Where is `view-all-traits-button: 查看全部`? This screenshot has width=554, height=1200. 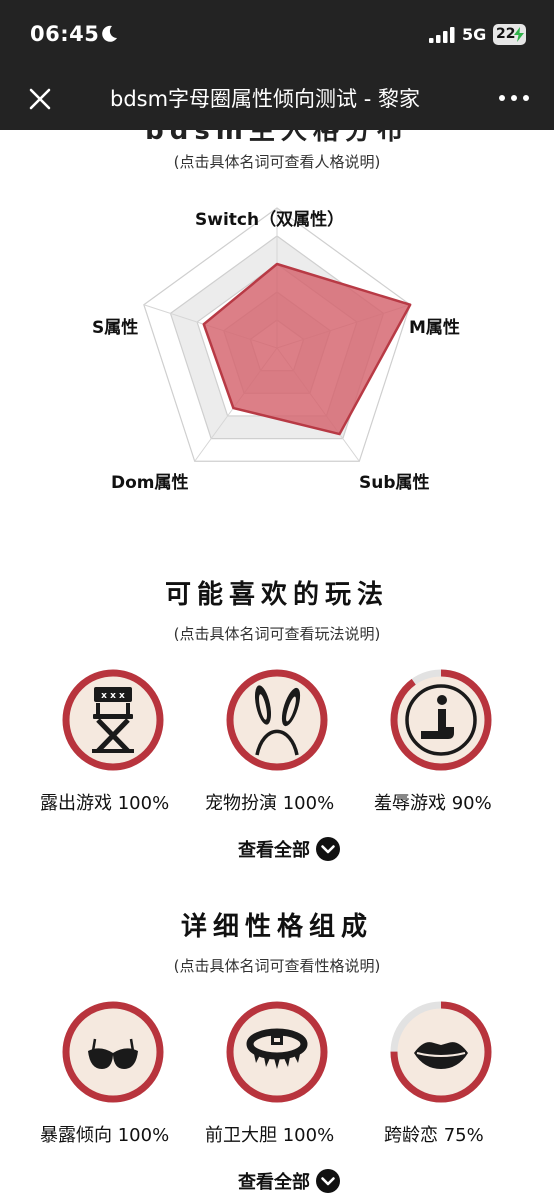 view-all-traits-button: 查看全部 is located at coordinates (289, 1181).